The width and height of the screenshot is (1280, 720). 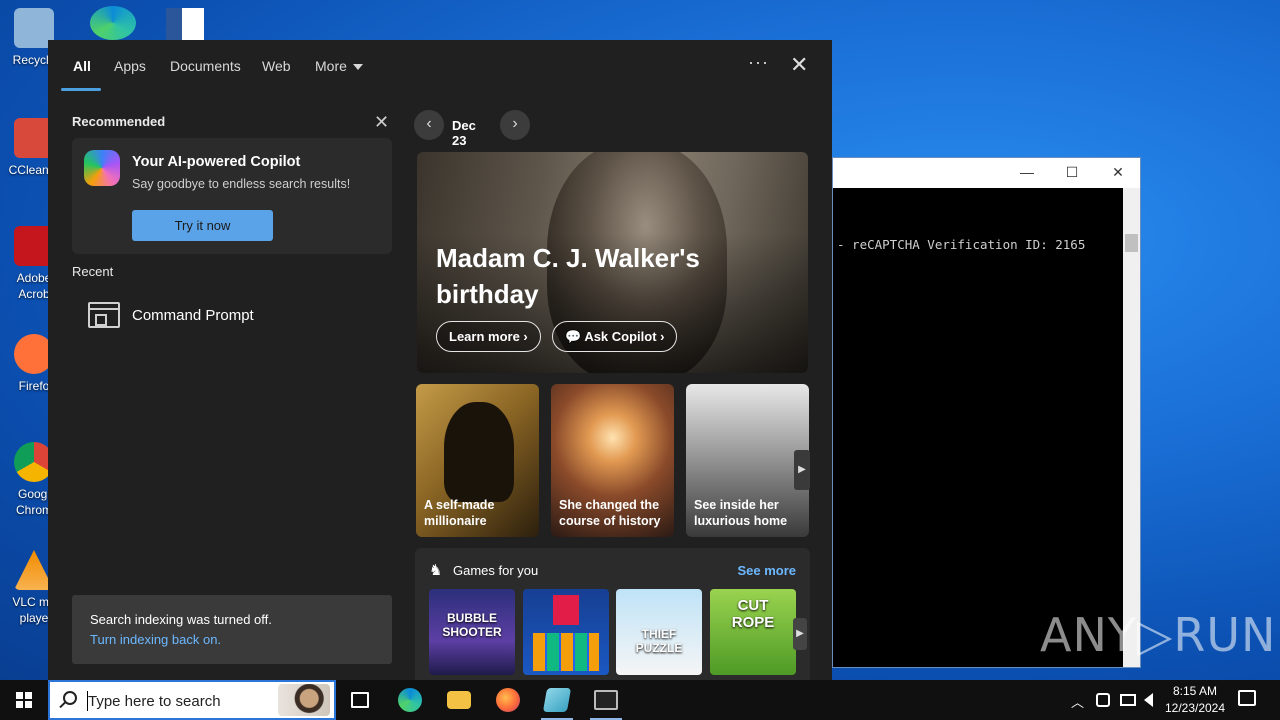 I want to click on turn-indexing-on-link: Turn indexing back on., so click(x=155, y=639).